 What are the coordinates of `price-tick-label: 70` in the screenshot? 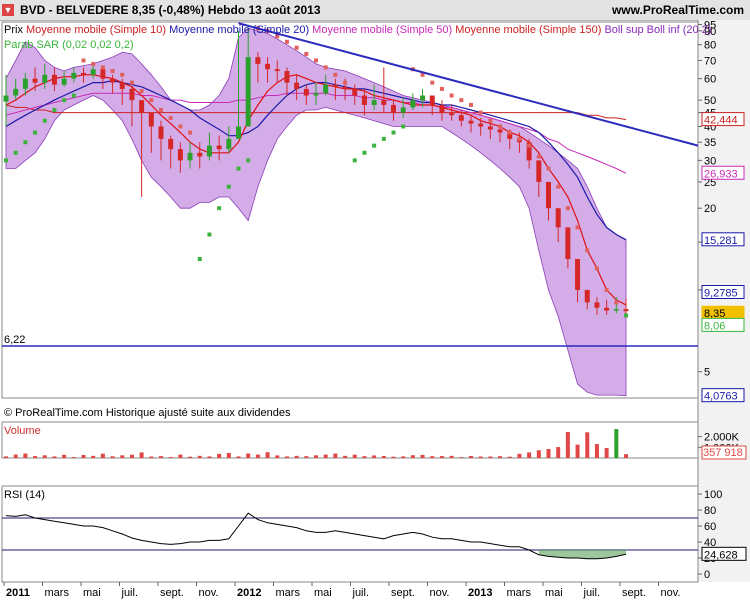 It's located at (710, 61).